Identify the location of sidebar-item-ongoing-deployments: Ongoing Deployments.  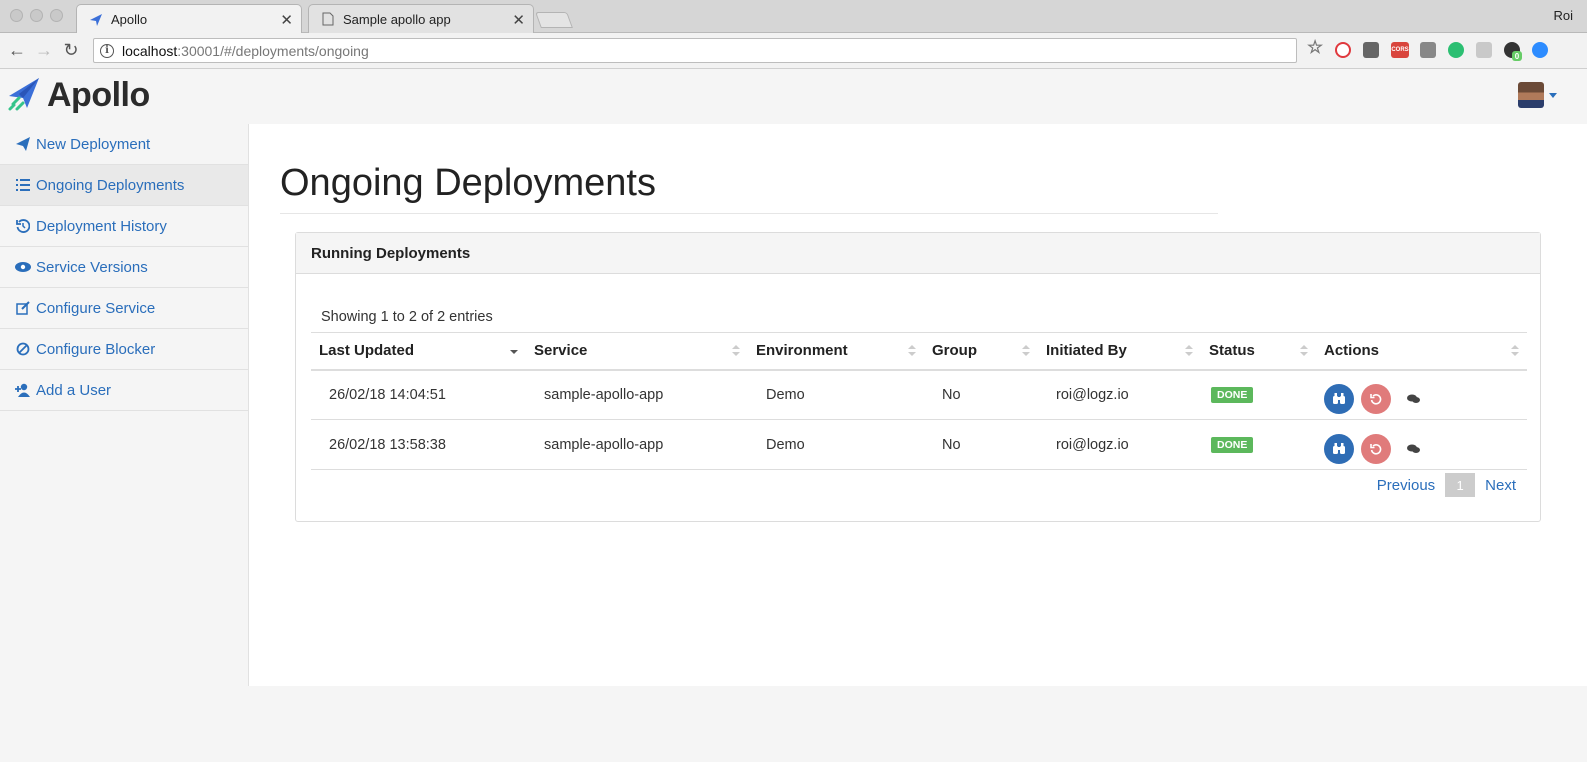
(124, 185).